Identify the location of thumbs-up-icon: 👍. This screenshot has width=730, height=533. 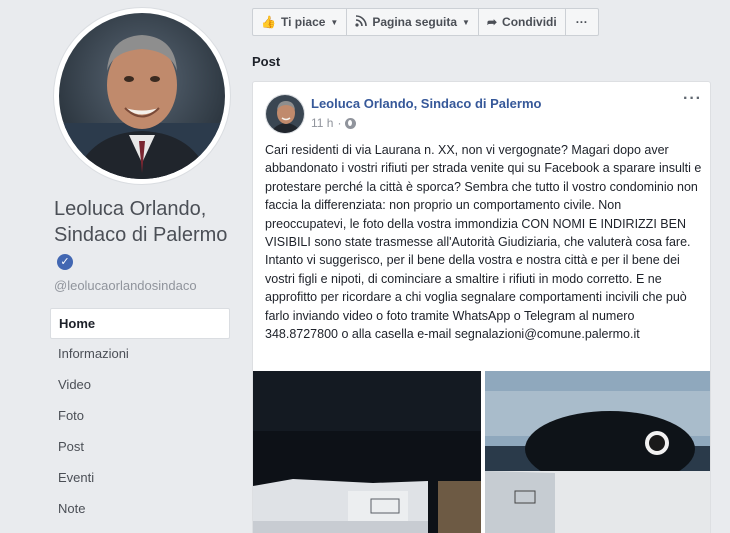
(268, 22).